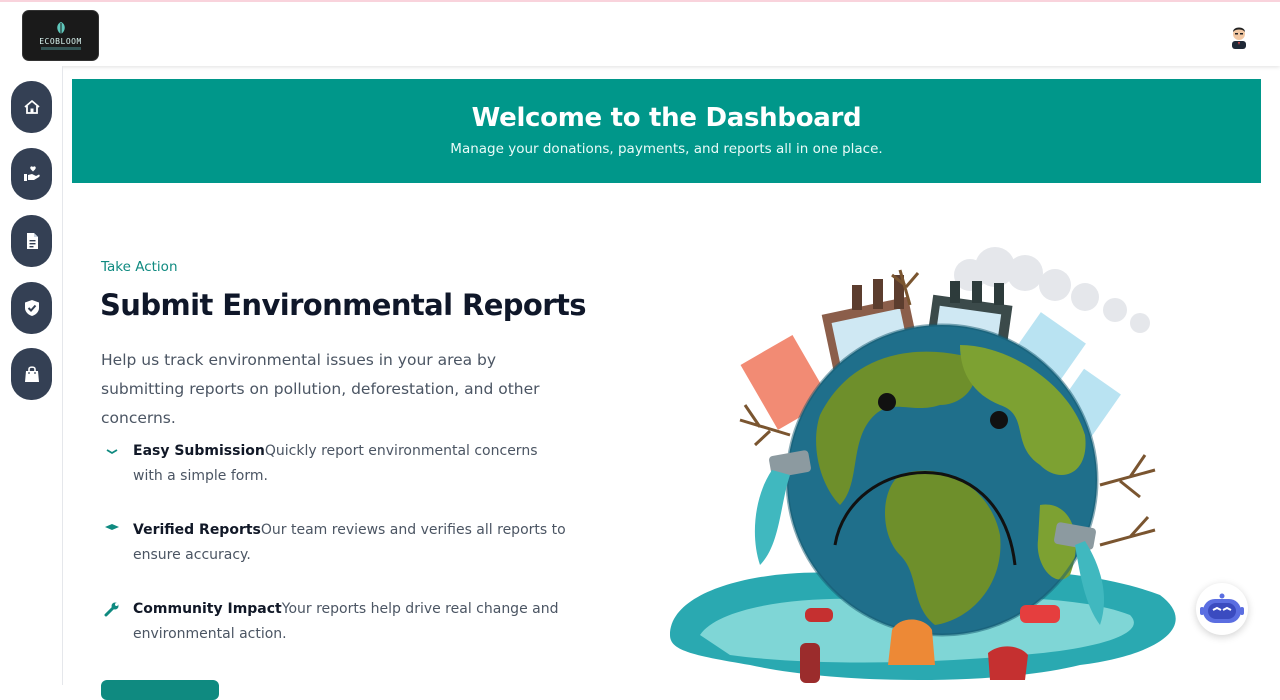 The height and width of the screenshot is (700, 1280). I want to click on verified-shield-icon, so click(31, 308).